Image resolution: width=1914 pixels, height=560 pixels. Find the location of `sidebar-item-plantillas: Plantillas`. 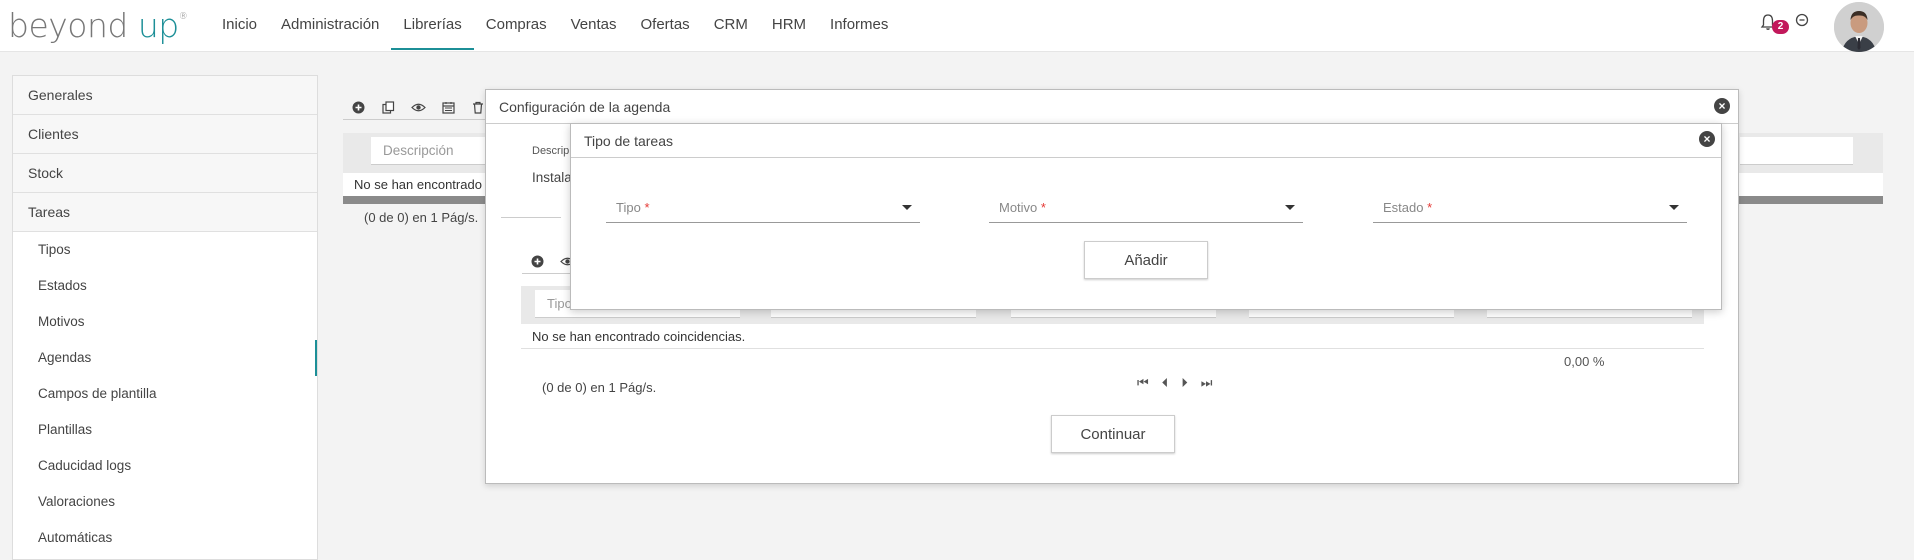

sidebar-item-plantillas: Plantillas is located at coordinates (165, 430).